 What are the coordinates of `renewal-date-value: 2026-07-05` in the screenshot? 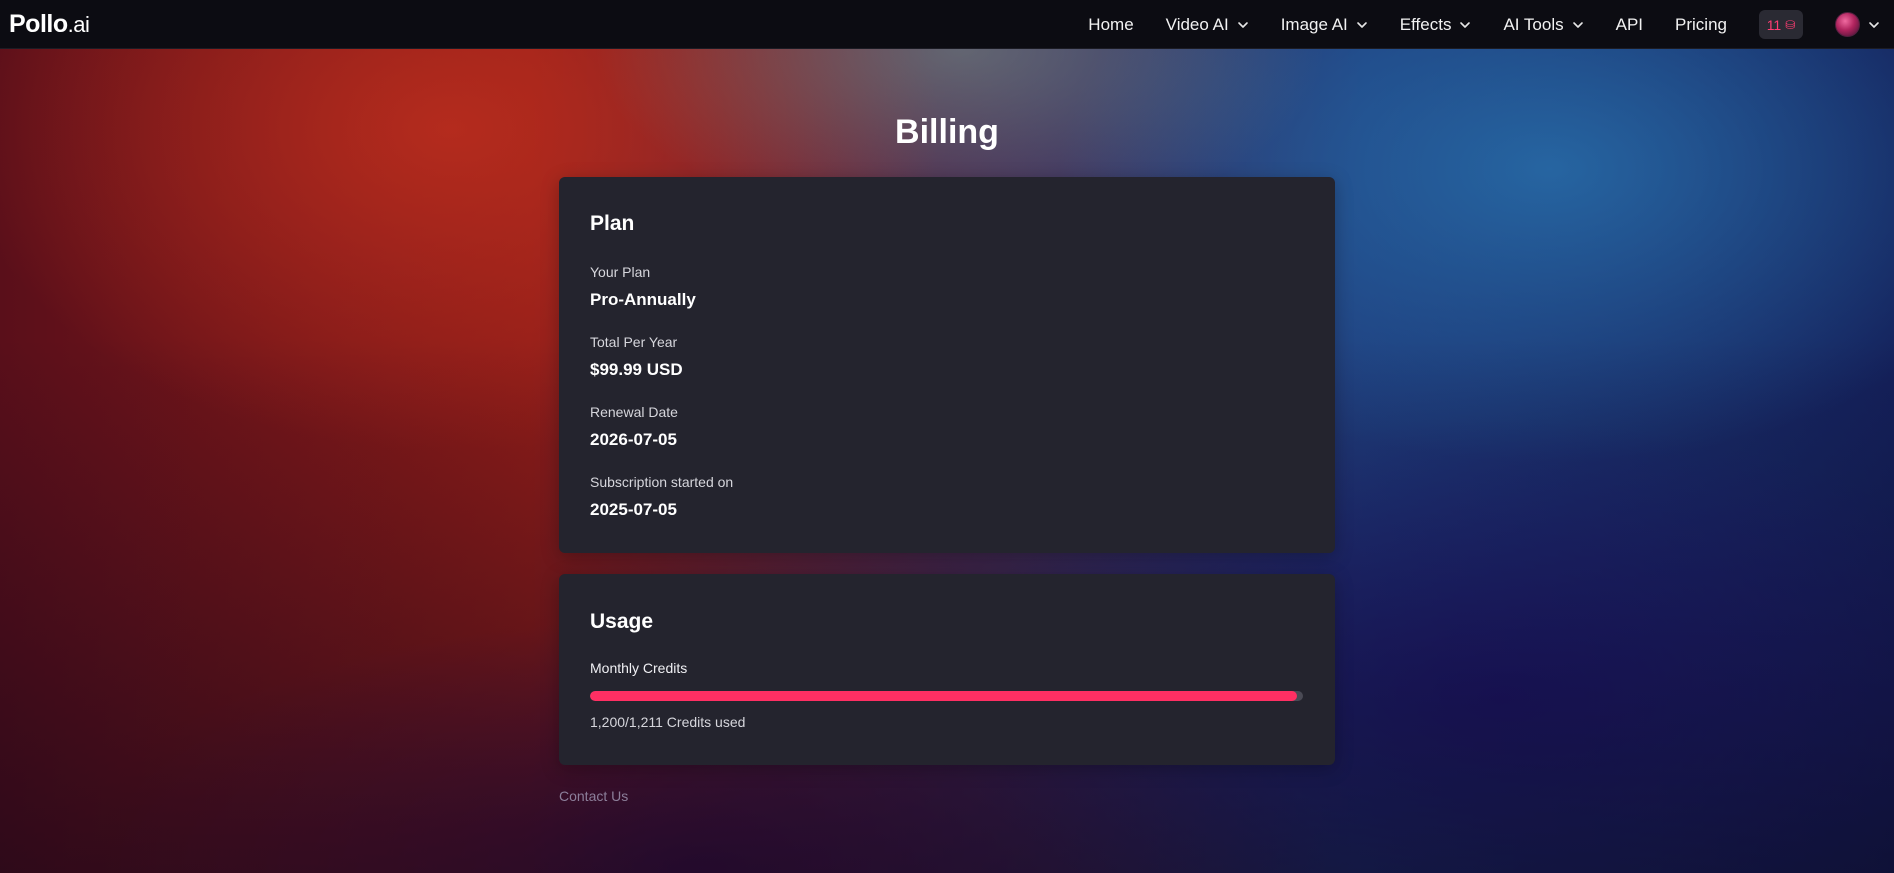 It's located at (633, 439).